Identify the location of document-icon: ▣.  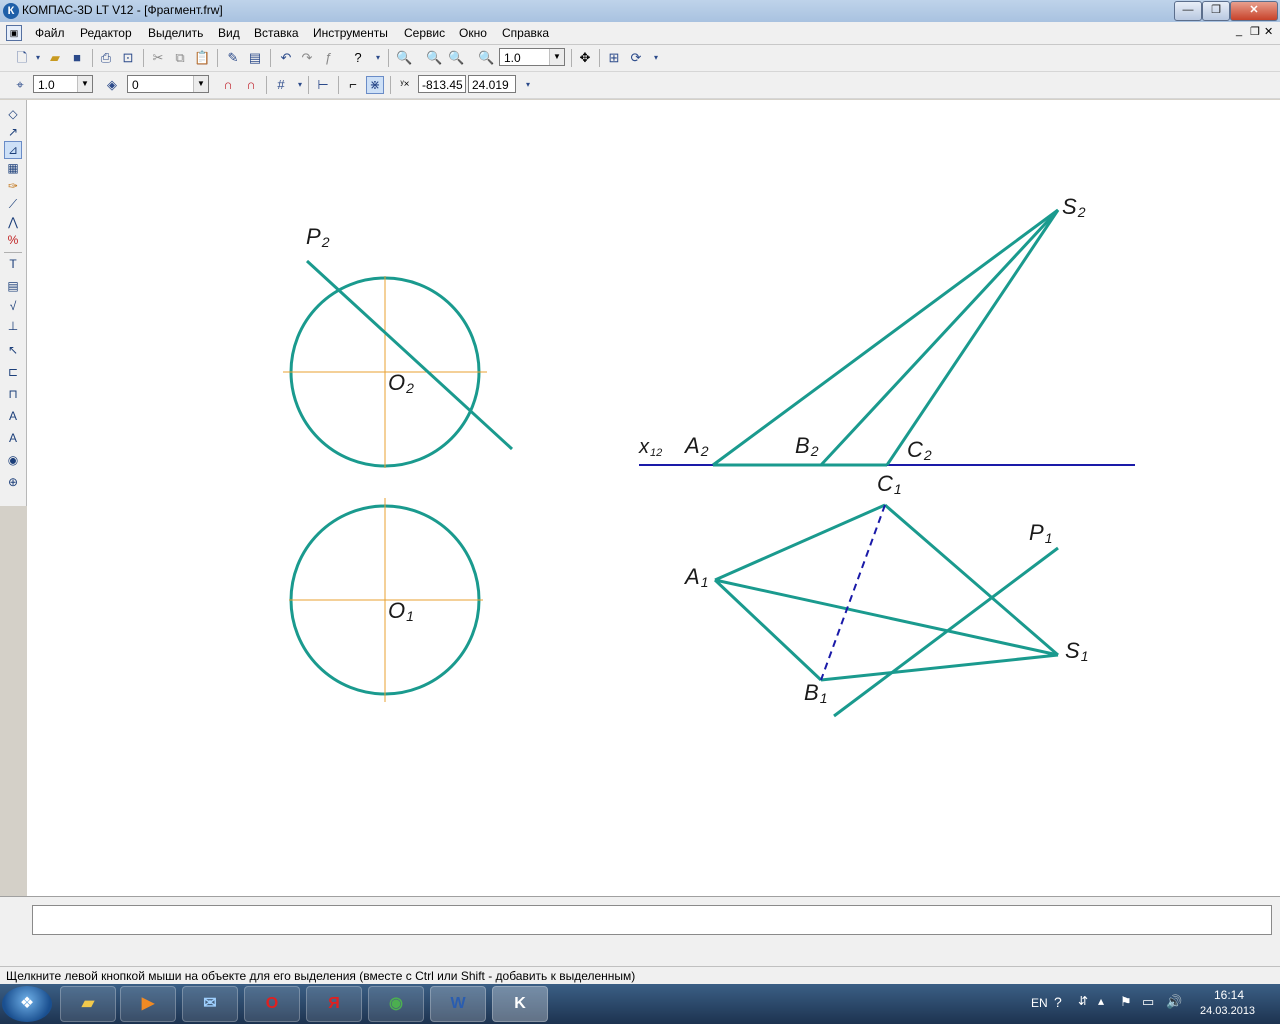
(14, 33).